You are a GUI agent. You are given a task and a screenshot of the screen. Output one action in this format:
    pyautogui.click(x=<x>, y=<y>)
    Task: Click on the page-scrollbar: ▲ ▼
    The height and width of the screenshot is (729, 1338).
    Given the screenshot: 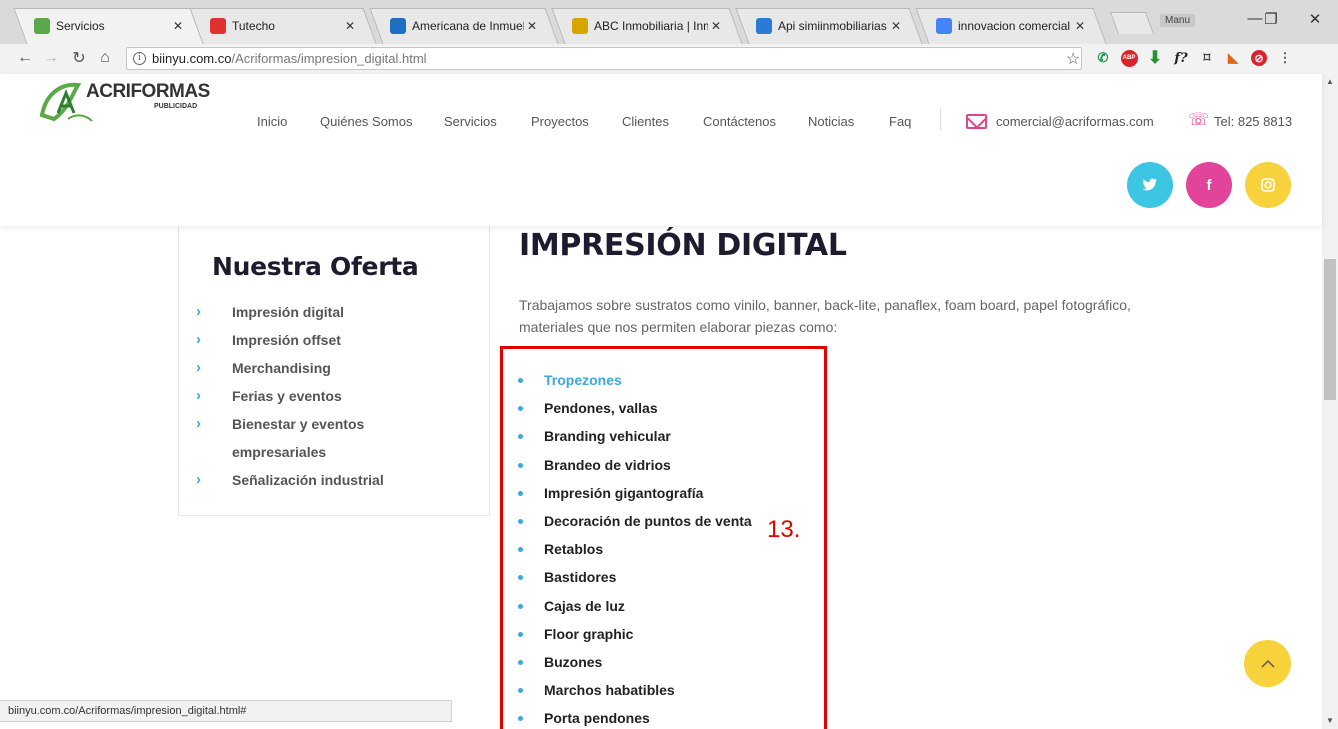 What is the action you would take?
    pyautogui.click(x=1330, y=401)
    